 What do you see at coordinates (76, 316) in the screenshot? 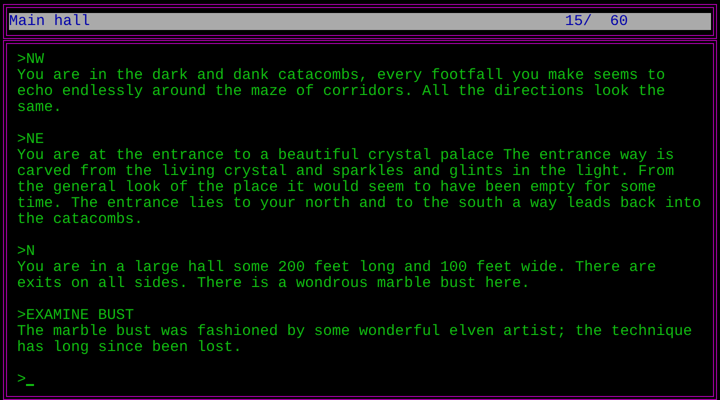
I see `command-text: >EXAMINE BUST` at bounding box center [76, 316].